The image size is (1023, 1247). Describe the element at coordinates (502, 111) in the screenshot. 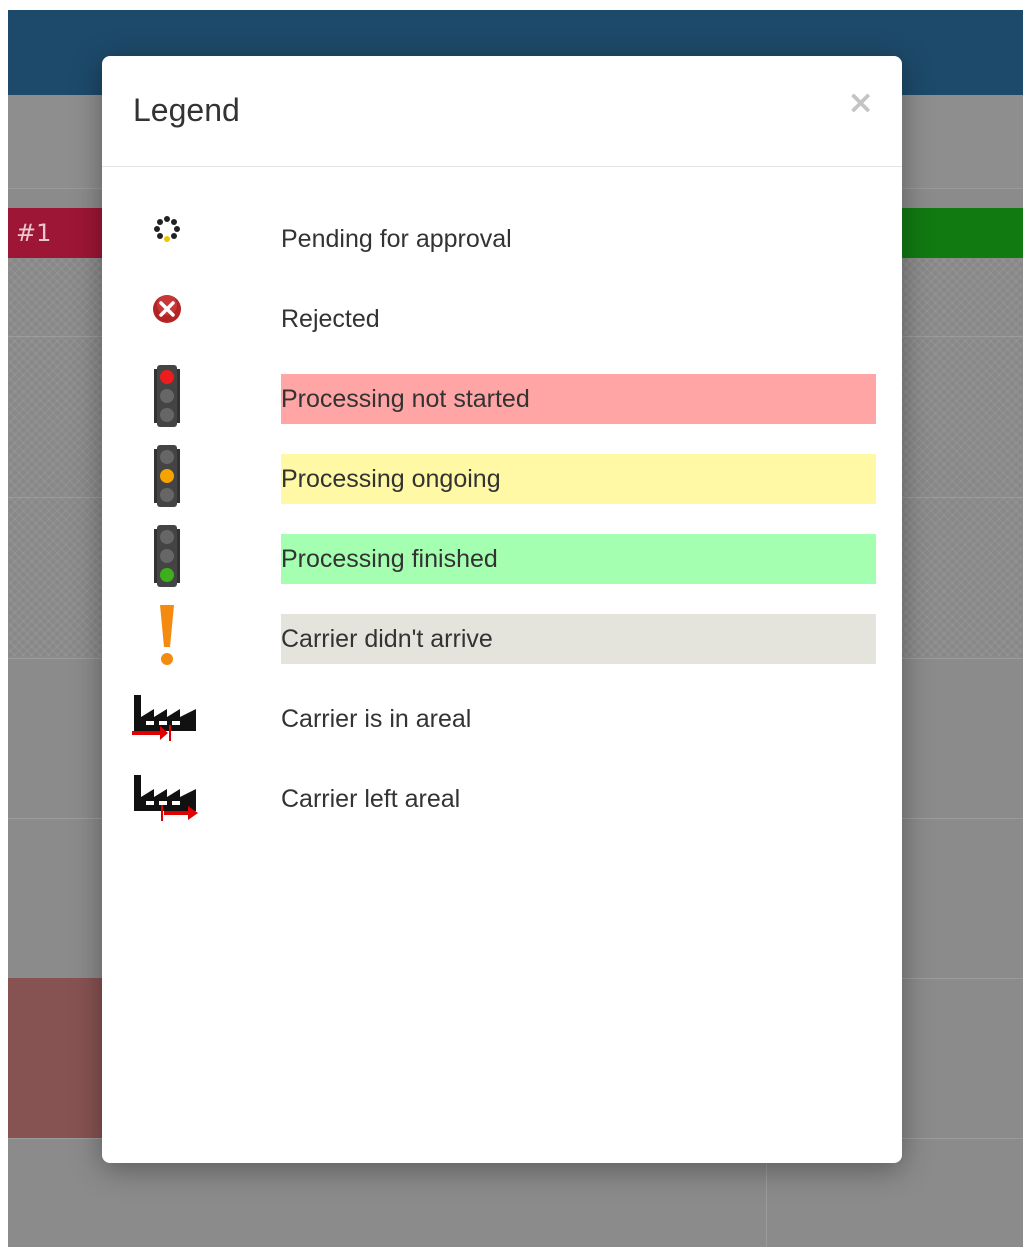

I see `modal-header: Legend ×` at that location.